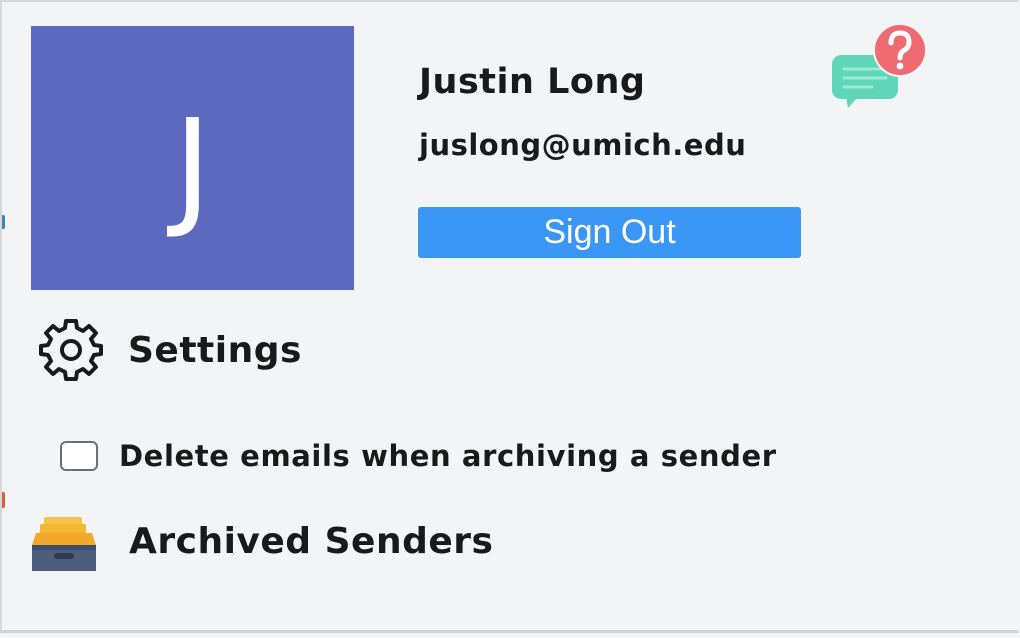 The height and width of the screenshot is (638, 1020). Describe the element at coordinates (215, 350) in the screenshot. I see `settings-label: Settings` at that location.